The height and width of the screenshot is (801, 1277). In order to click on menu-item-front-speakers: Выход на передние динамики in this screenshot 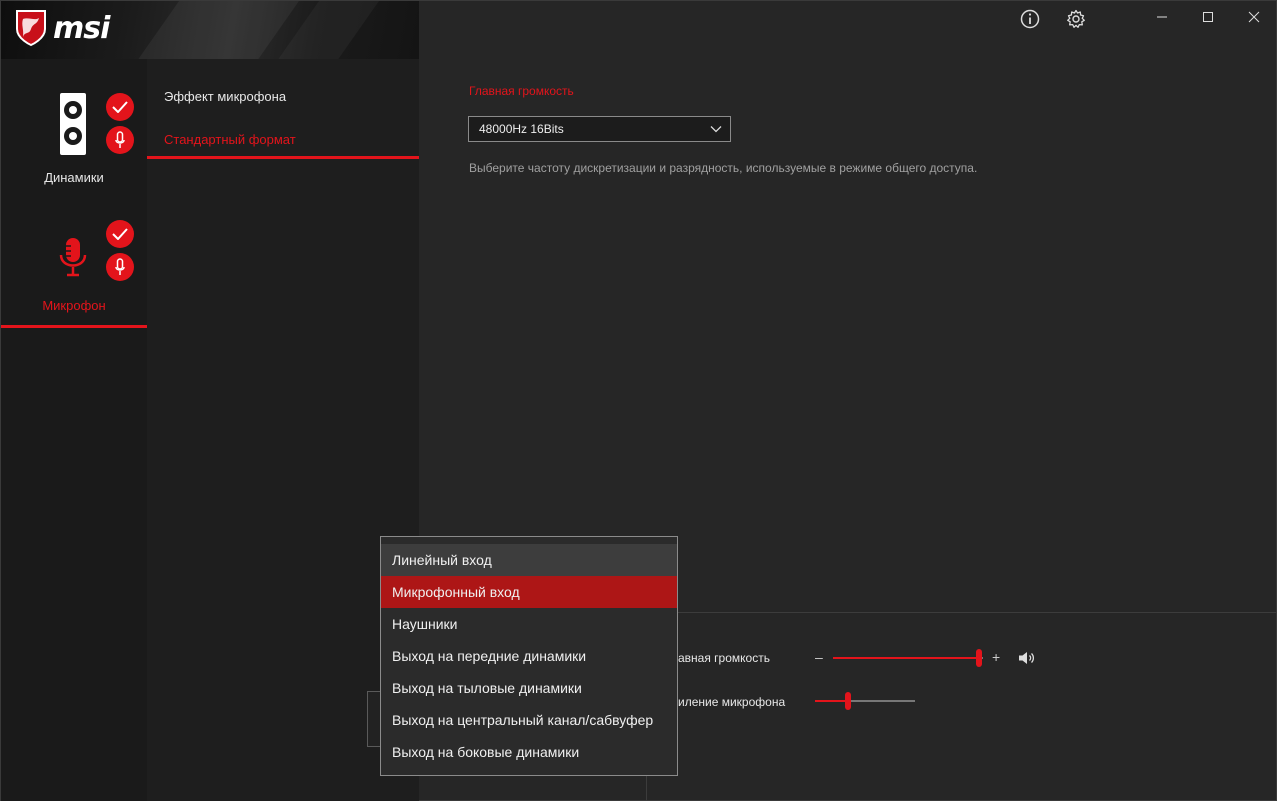, I will do `click(529, 656)`.